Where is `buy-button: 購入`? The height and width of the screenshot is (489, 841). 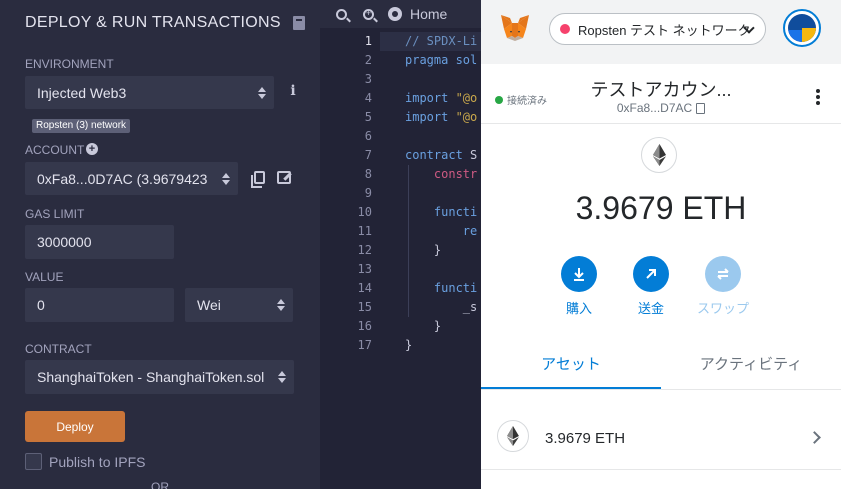 buy-button: 購入 is located at coordinates (579, 286).